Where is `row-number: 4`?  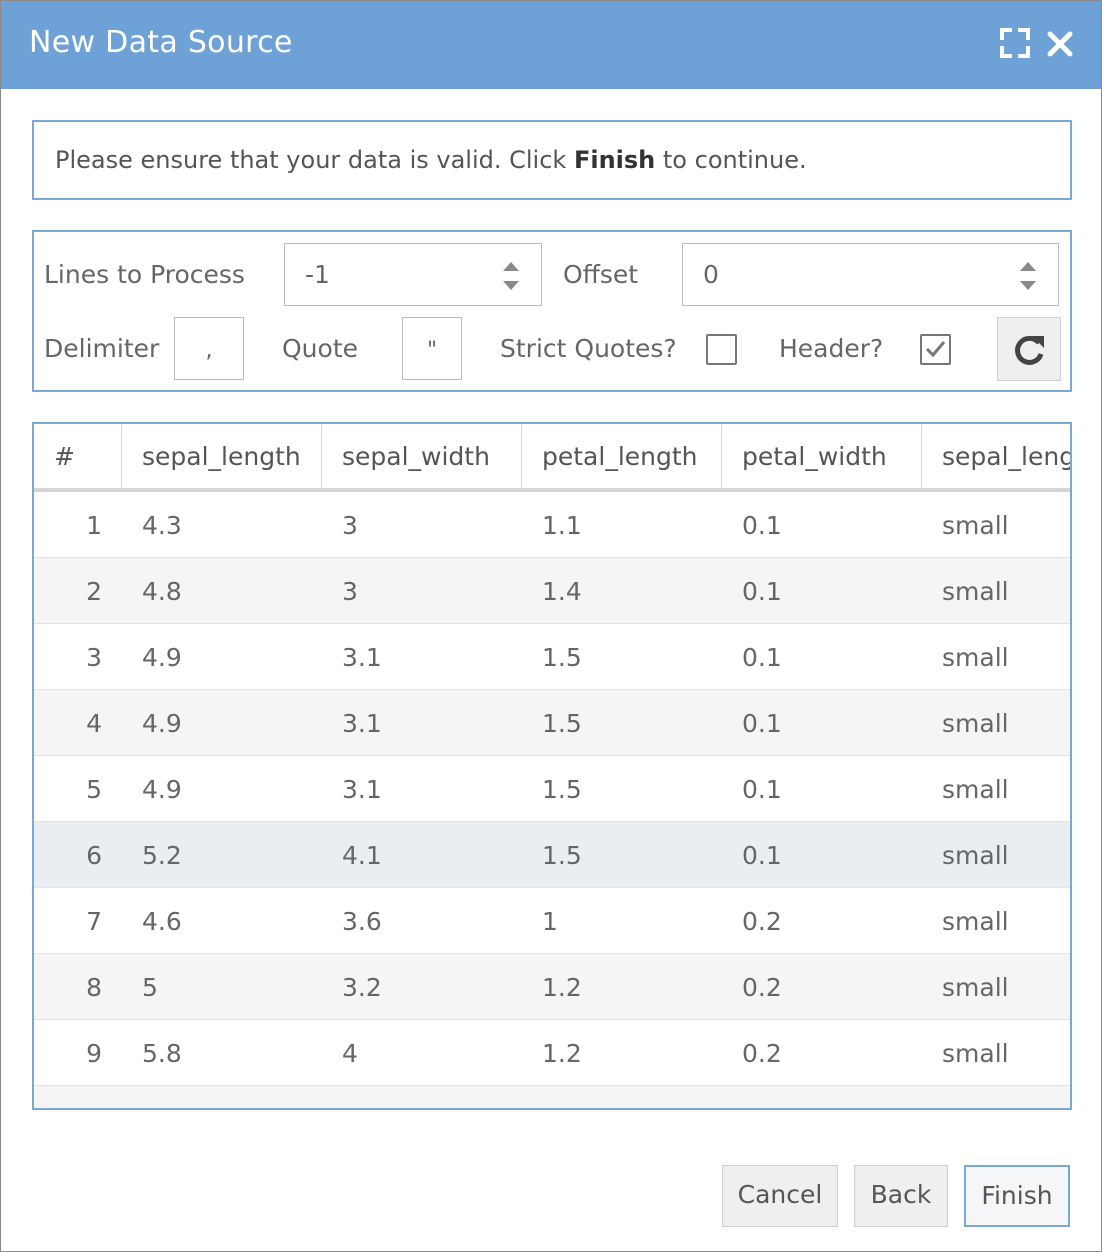
row-number: 4 is located at coordinates (94, 723).